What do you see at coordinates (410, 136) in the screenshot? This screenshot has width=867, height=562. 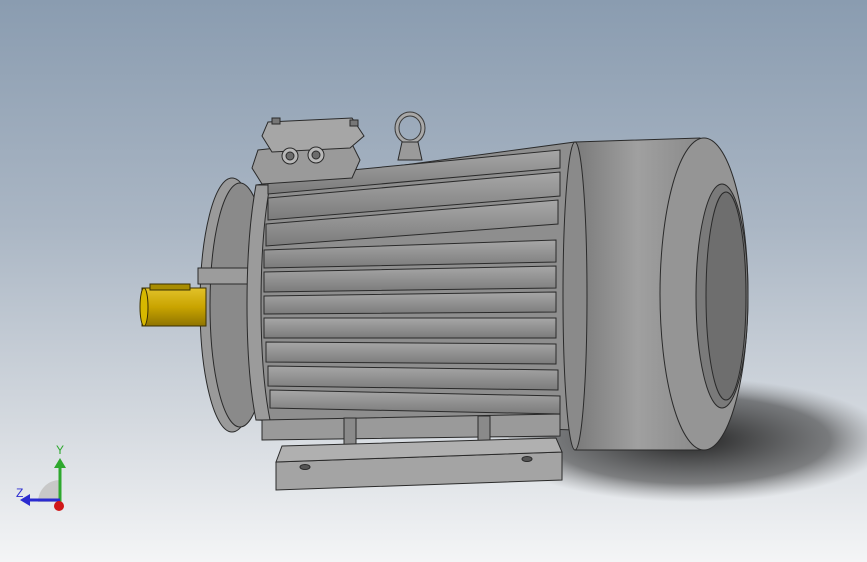 I see `lifting-eye-bolt` at bounding box center [410, 136].